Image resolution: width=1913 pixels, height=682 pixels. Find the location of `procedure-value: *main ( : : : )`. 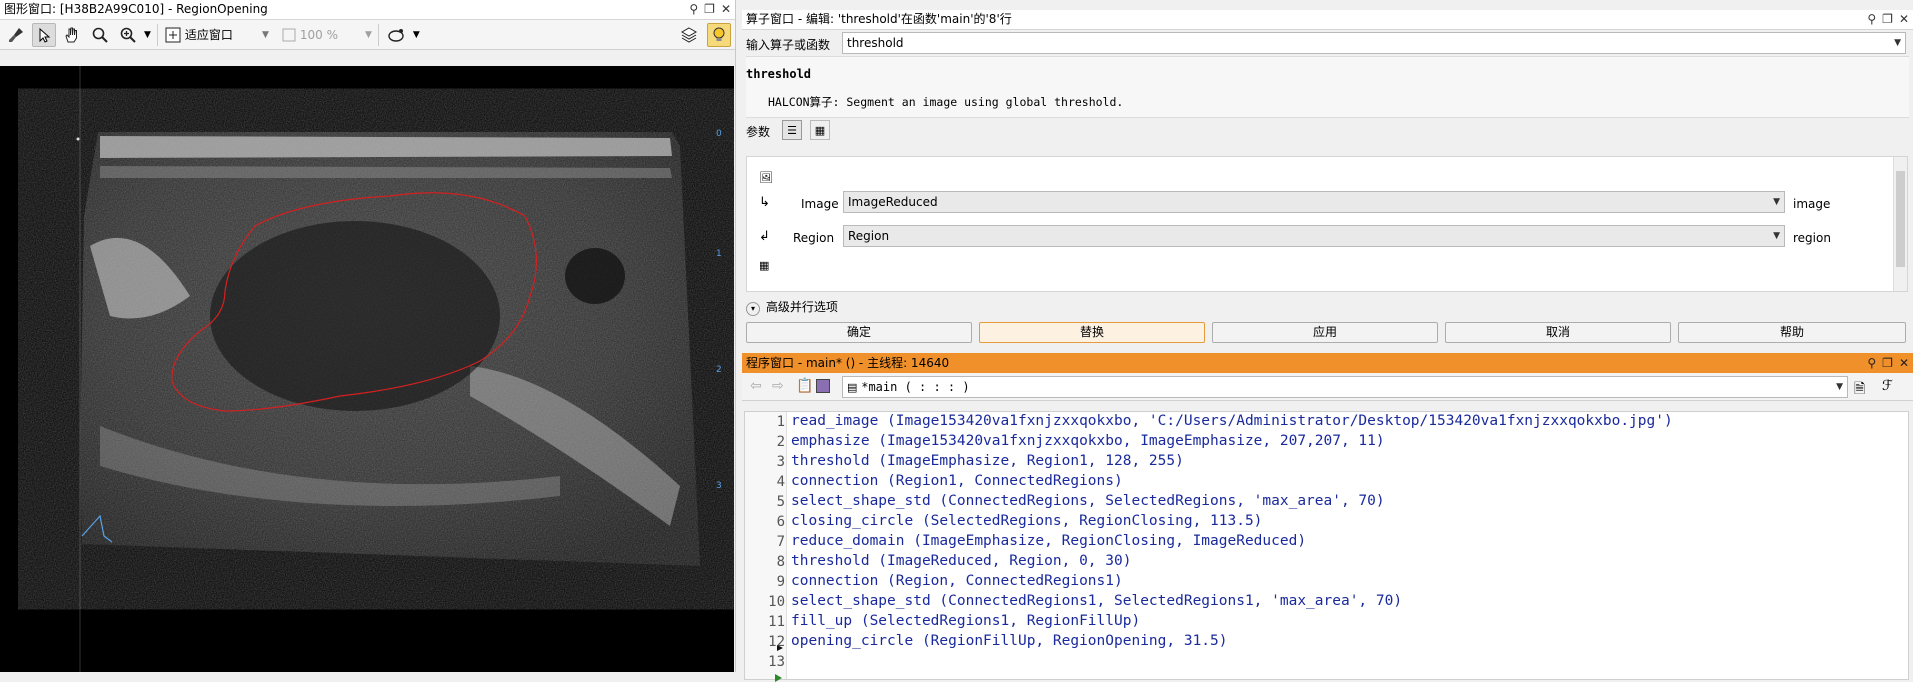

procedure-value: *main ( : : : ) is located at coordinates (915, 387).